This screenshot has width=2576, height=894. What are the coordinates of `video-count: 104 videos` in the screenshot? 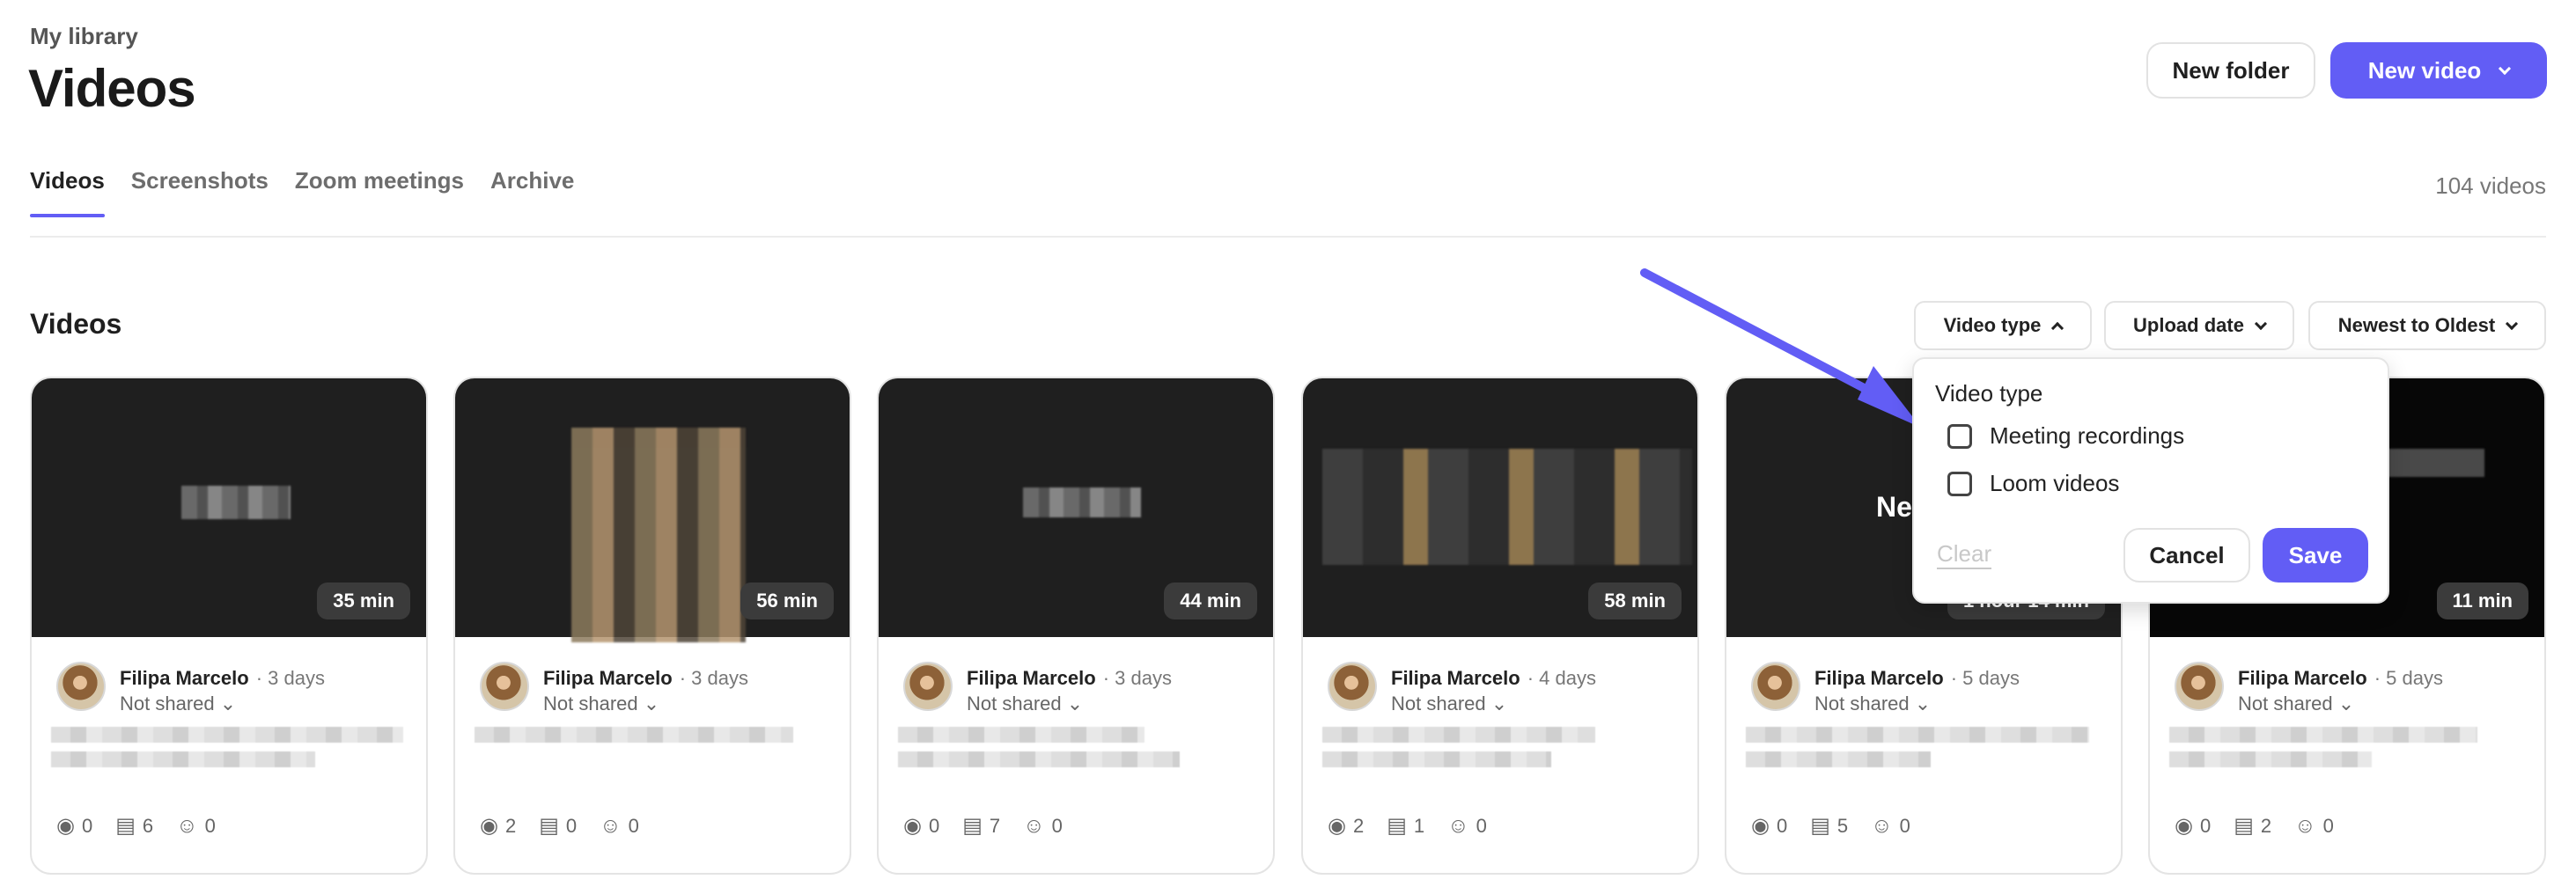 It's located at (2490, 186).